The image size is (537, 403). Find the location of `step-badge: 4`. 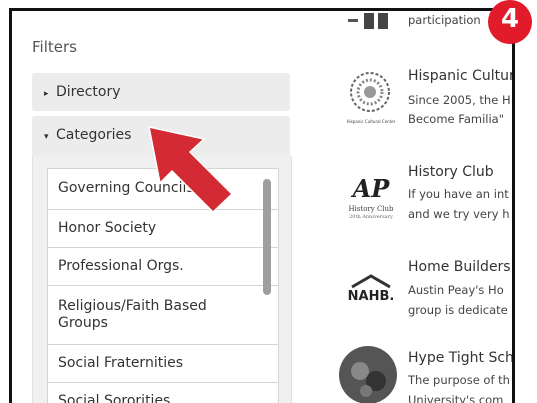

step-badge: 4 is located at coordinates (510, 22).